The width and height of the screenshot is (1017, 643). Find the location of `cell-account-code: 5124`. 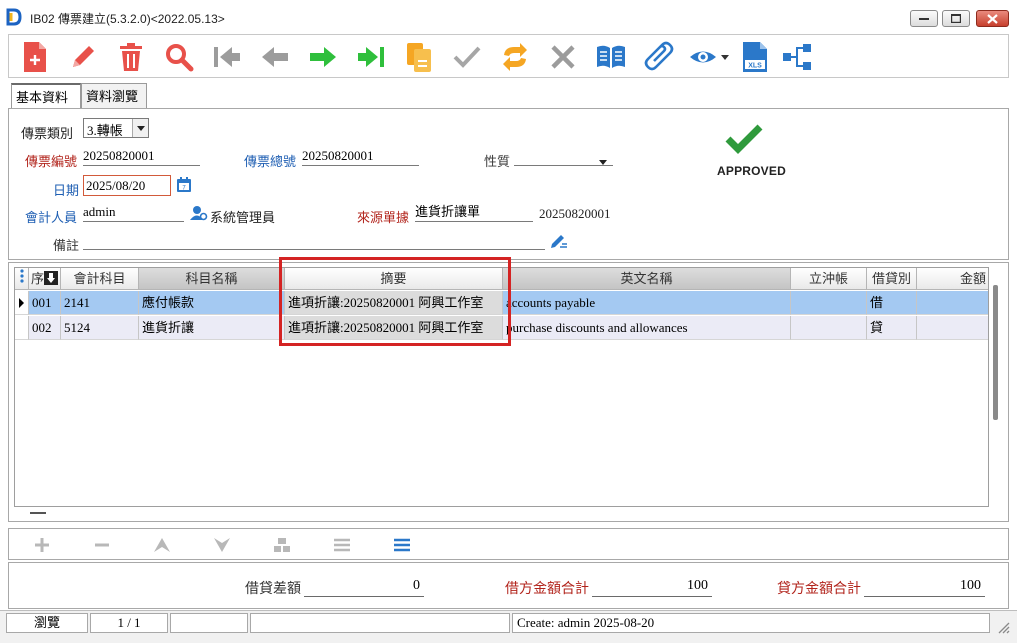

cell-account-code: 5124 is located at coordinates (100, 328).